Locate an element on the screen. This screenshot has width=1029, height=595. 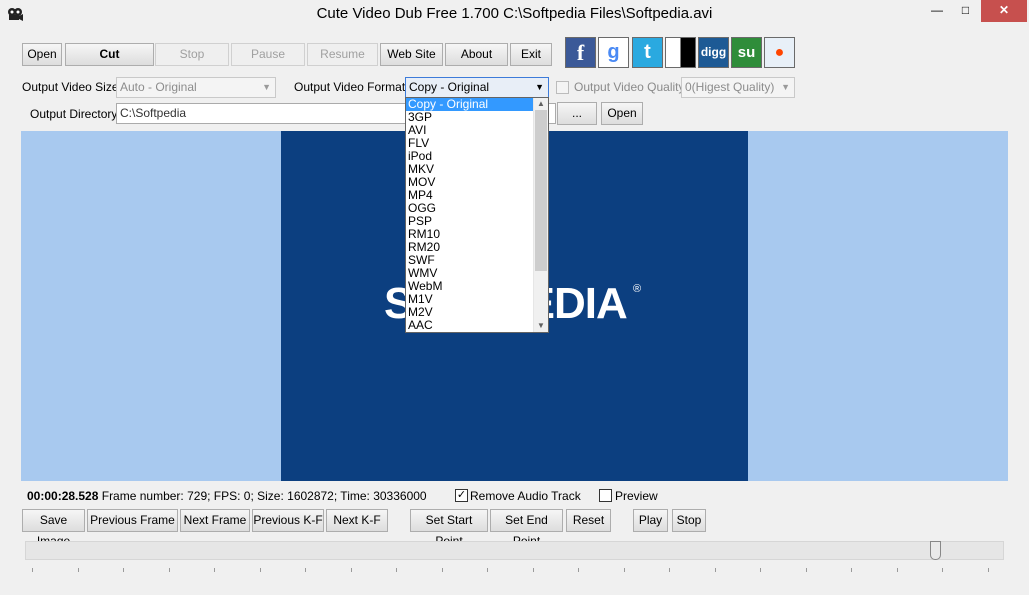
google-icon: g is located at coordinates (613, 52).